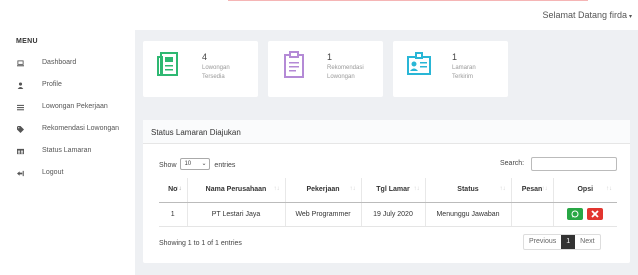 This screenshot has width=638, height=275. Describe the element at coordinates (319, 15) in the screenshot. I see `top-bar: Selamat Datang firda ▾` at that location.